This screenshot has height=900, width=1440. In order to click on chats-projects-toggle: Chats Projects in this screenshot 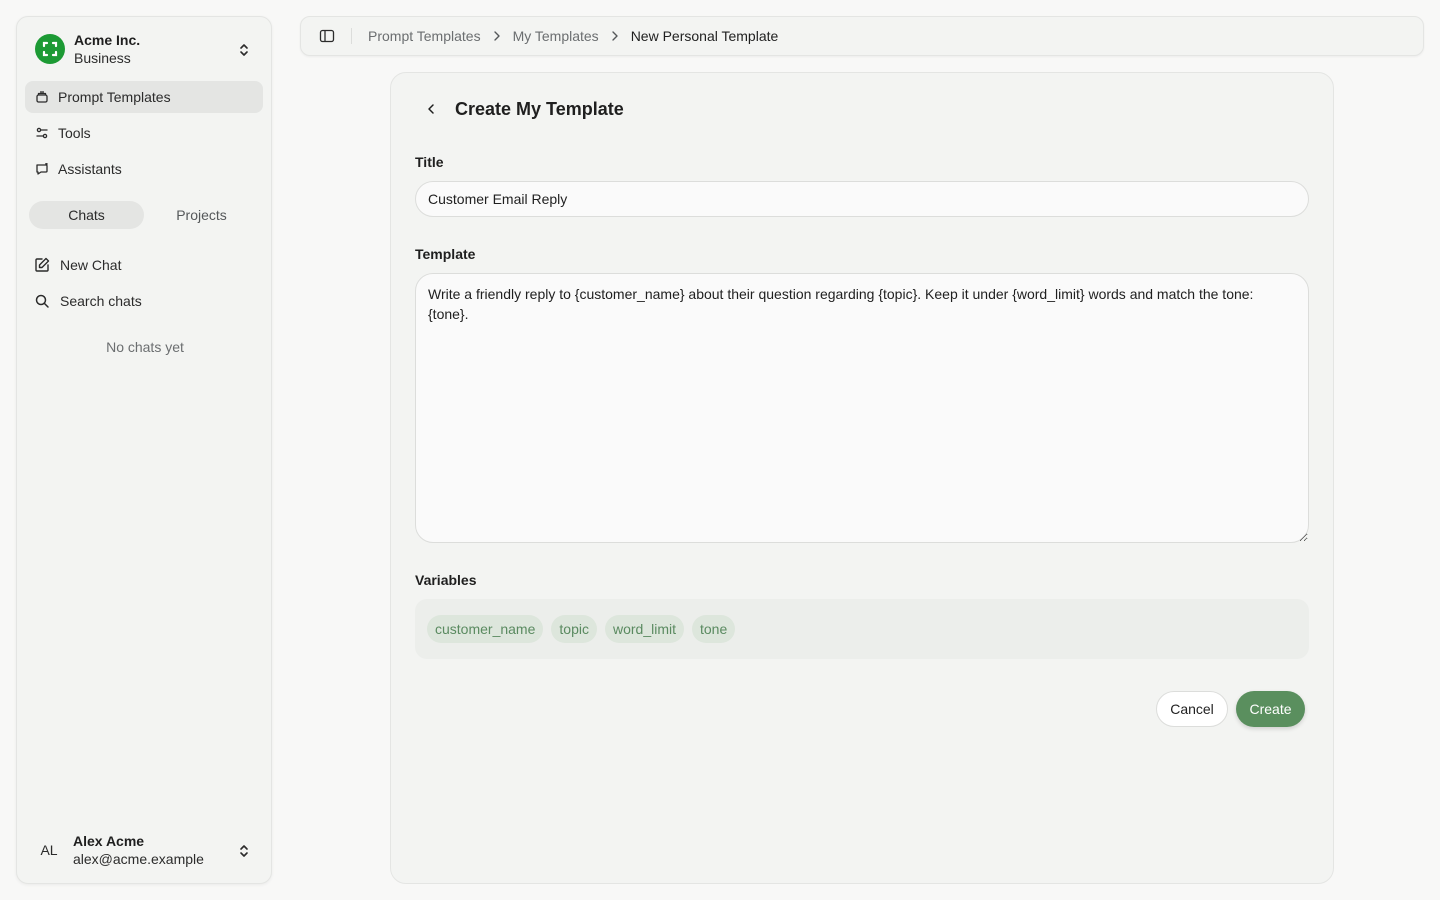, I will do `click(144, 215)`.